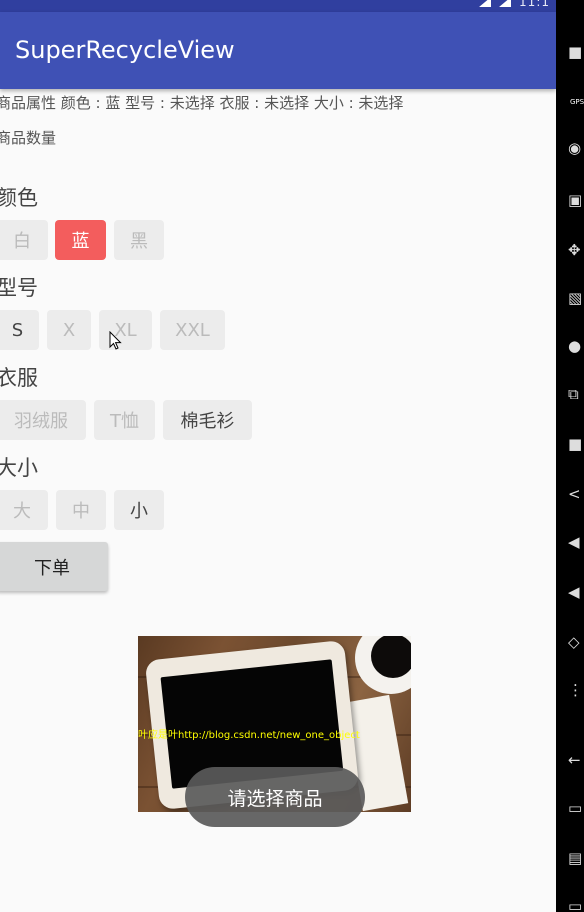  What do you see at coordinates (576, 444) in the screenshot?
I see `chat-icon: ■` at bounding box center [576, 444].